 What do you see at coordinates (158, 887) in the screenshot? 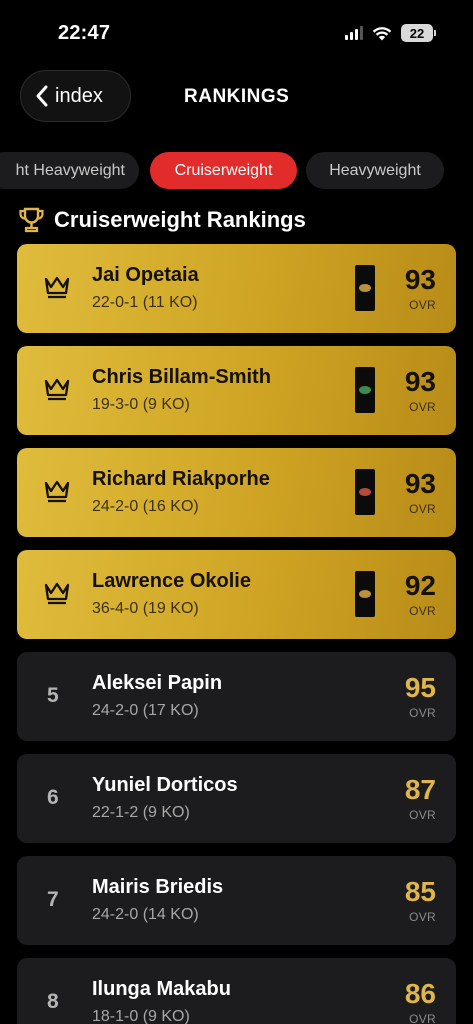
I see `fighter-name: Mairis Briedis` at bounding box center [158, 887].